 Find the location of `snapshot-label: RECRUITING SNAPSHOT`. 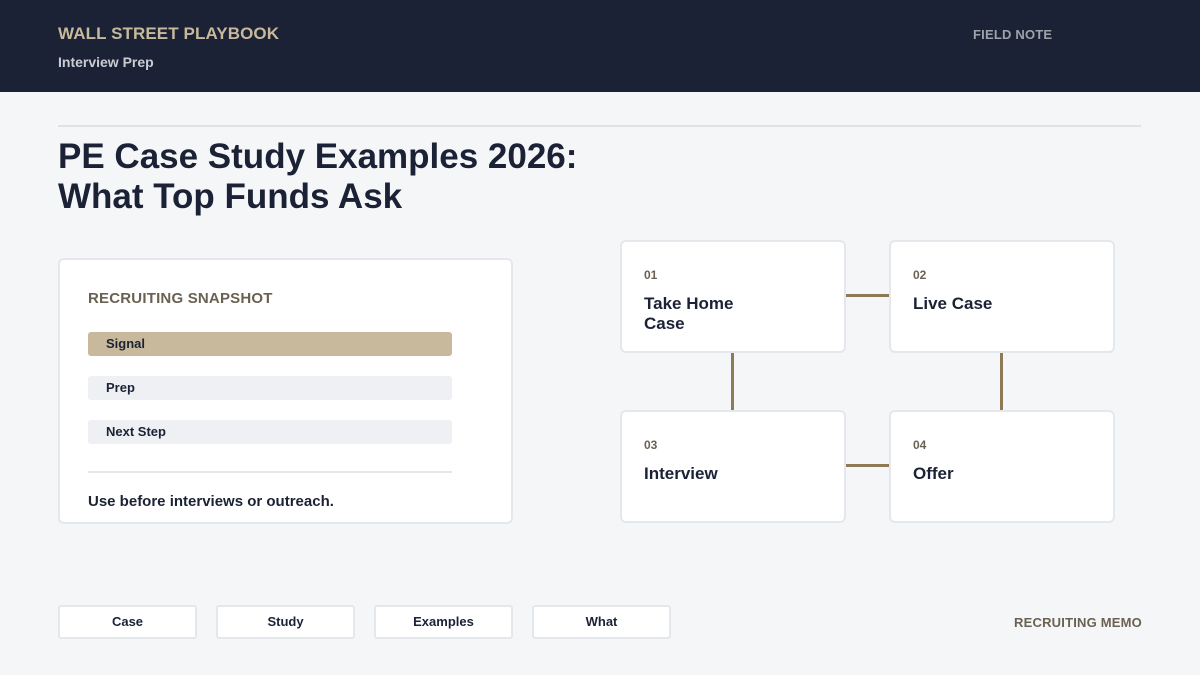

snapshot-label: RECRUITING SNAPSHOT is located at coordinates (180, 298).